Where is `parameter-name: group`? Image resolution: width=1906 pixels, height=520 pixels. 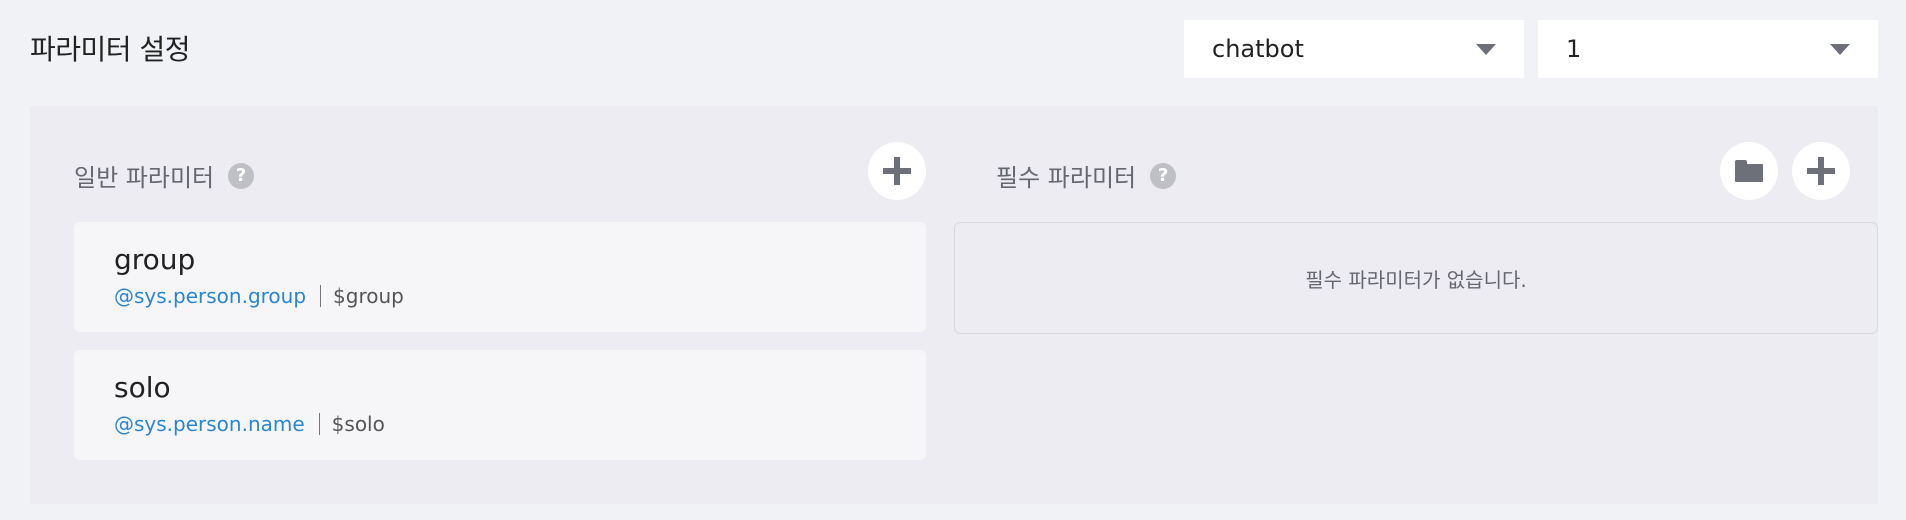
parameter-name: group is located at coordinates (155, 259).